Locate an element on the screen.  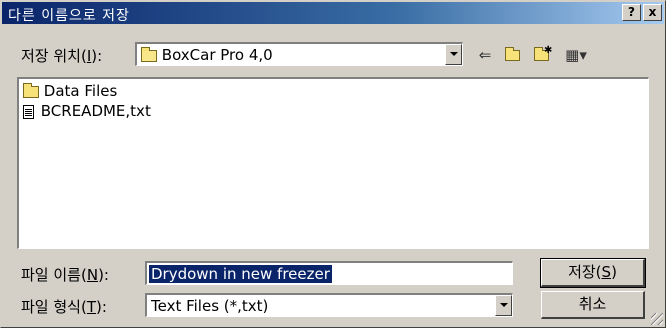
file-name-value: Drydown in new freezer is located at coordinates (240, 274).